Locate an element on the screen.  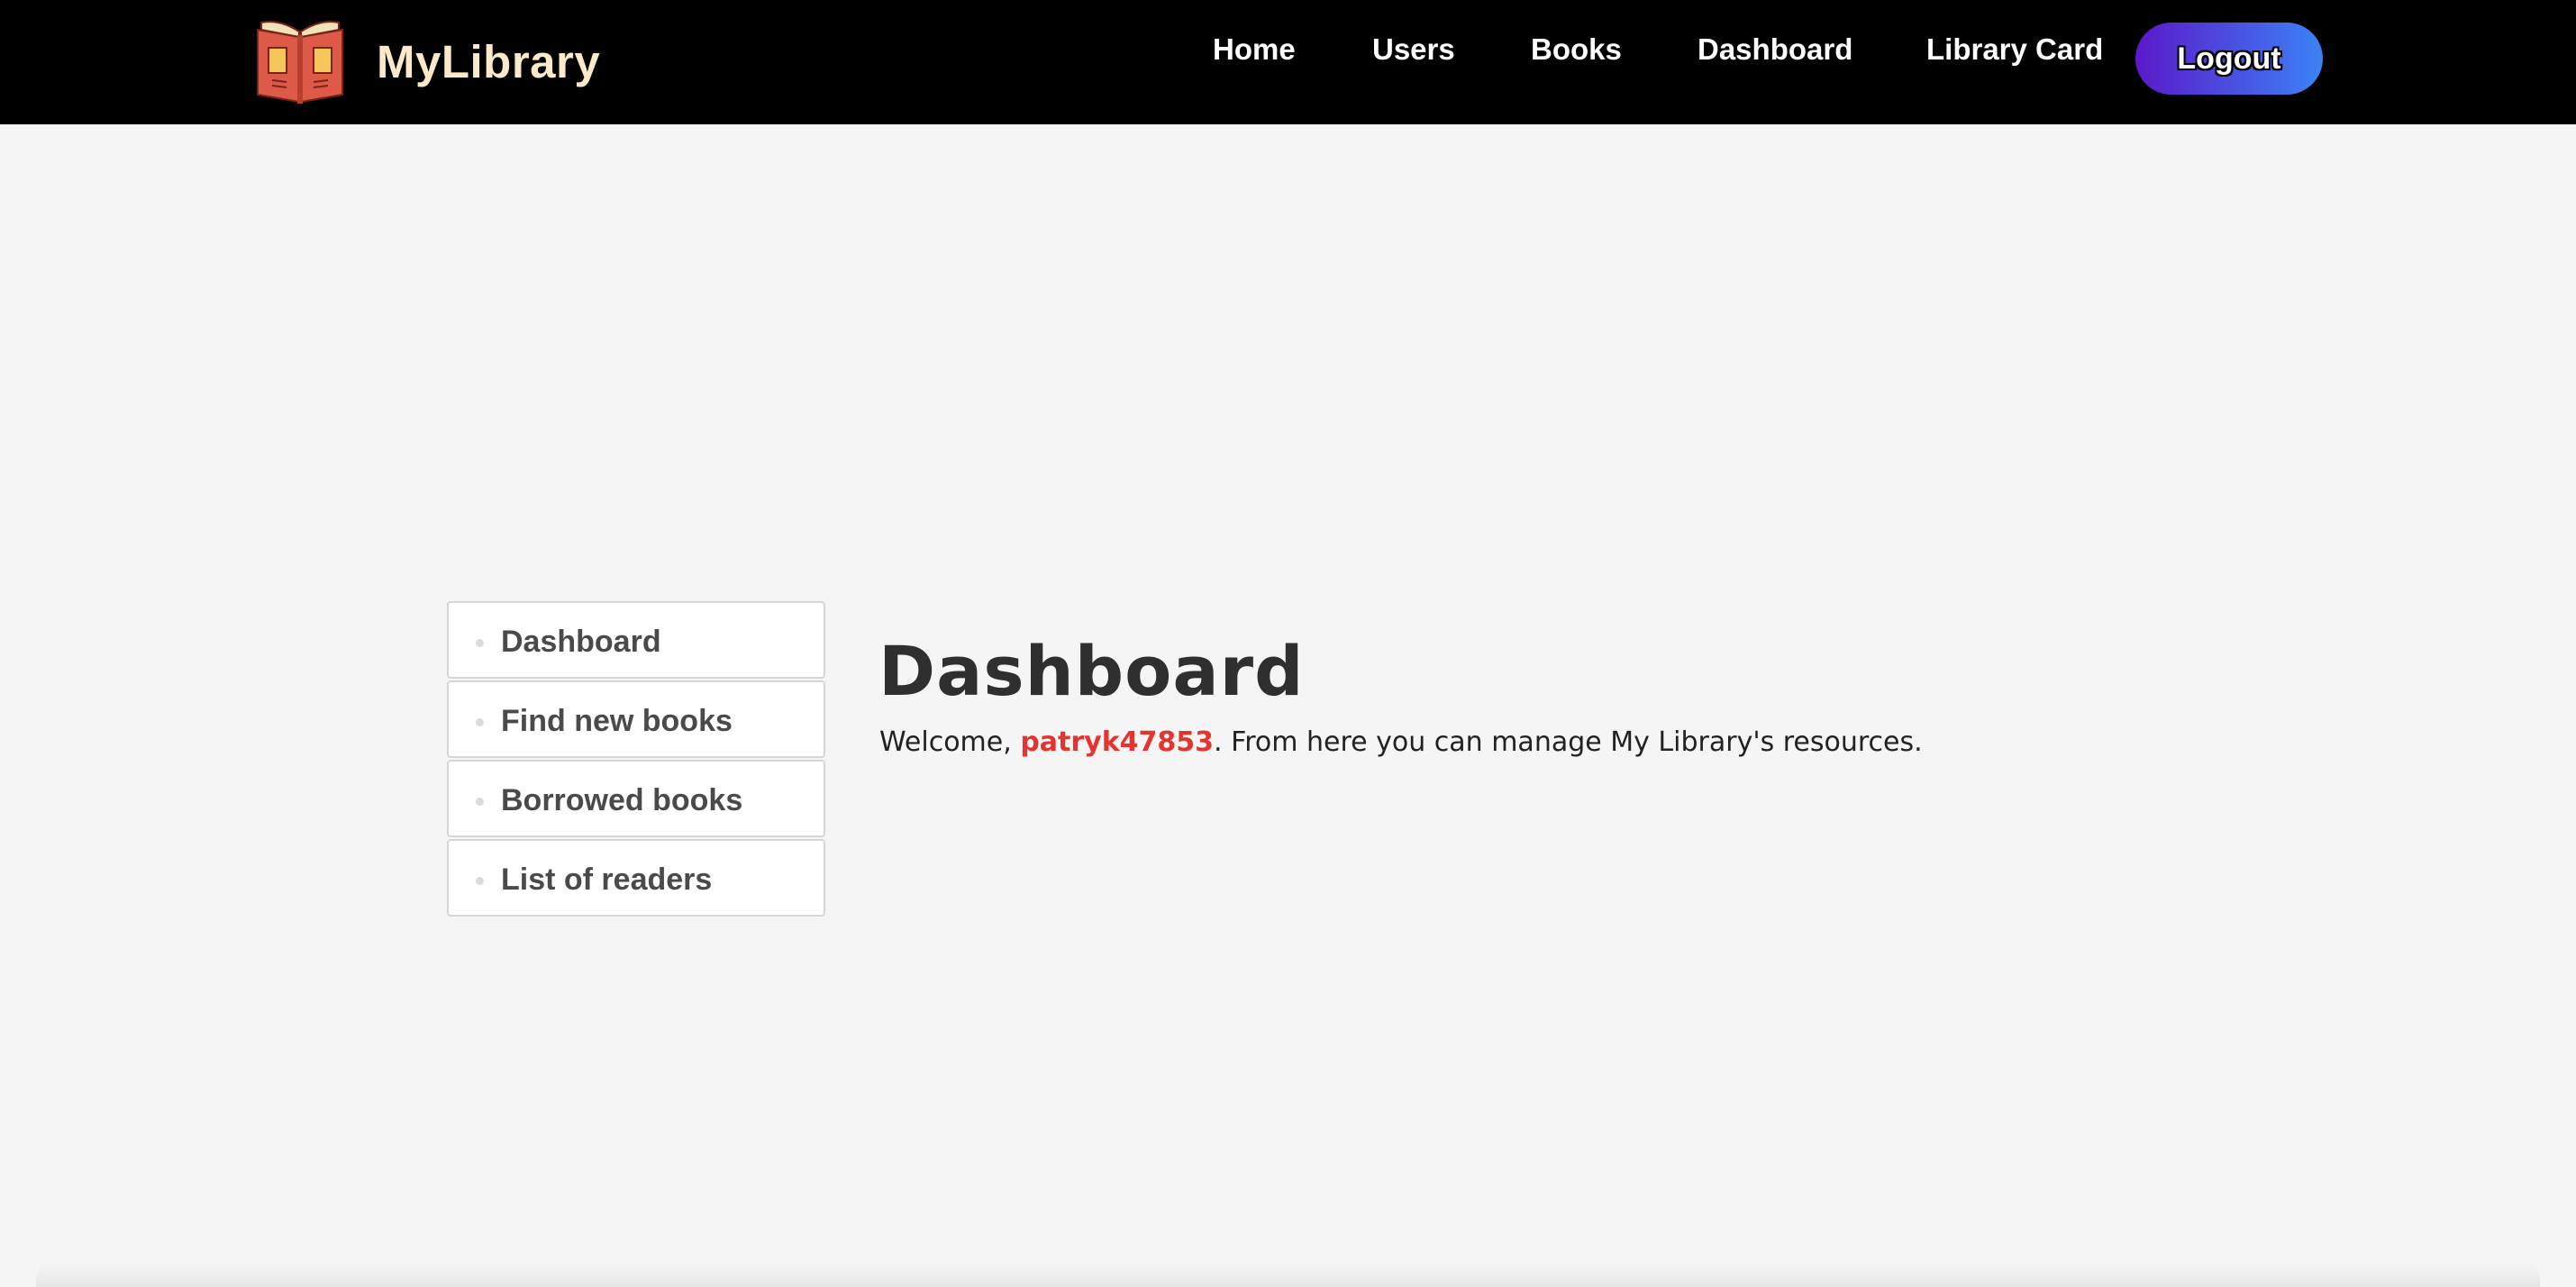
sidebar-item-label: Dashboard is located at coordinates (581, 642).